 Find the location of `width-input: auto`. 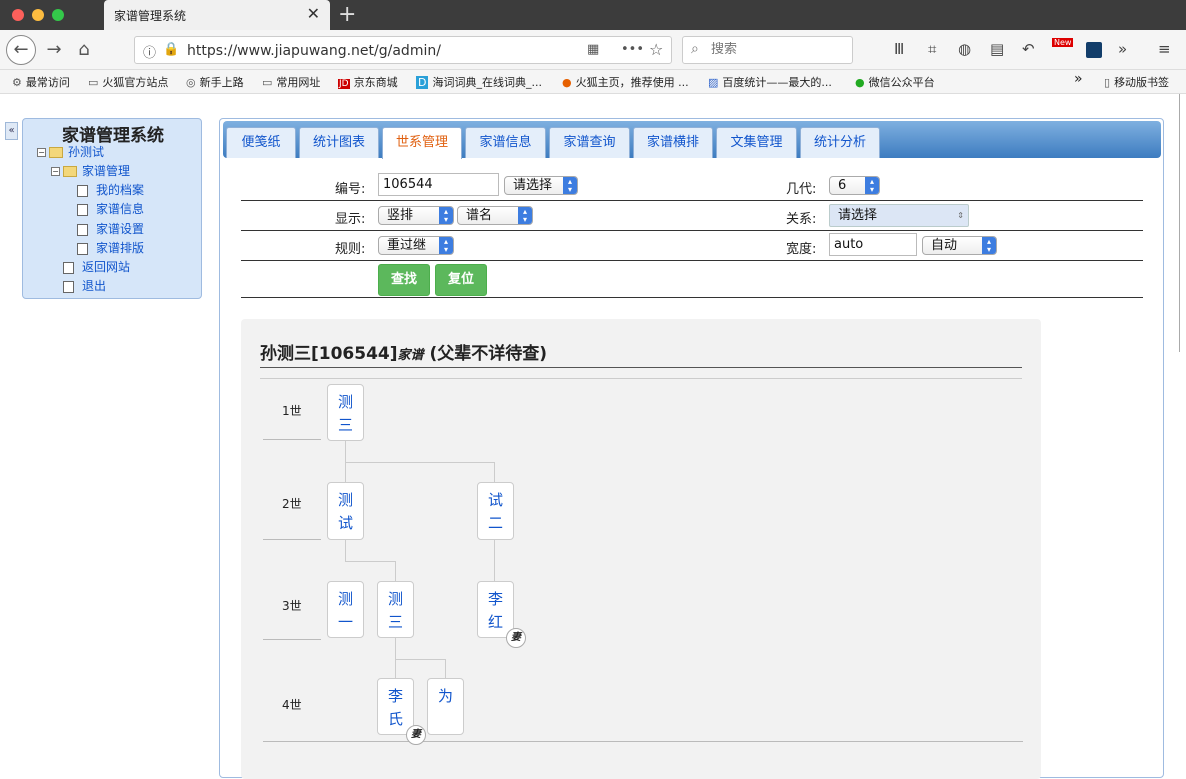

width-input: auto is located at coordinates (873, 244).